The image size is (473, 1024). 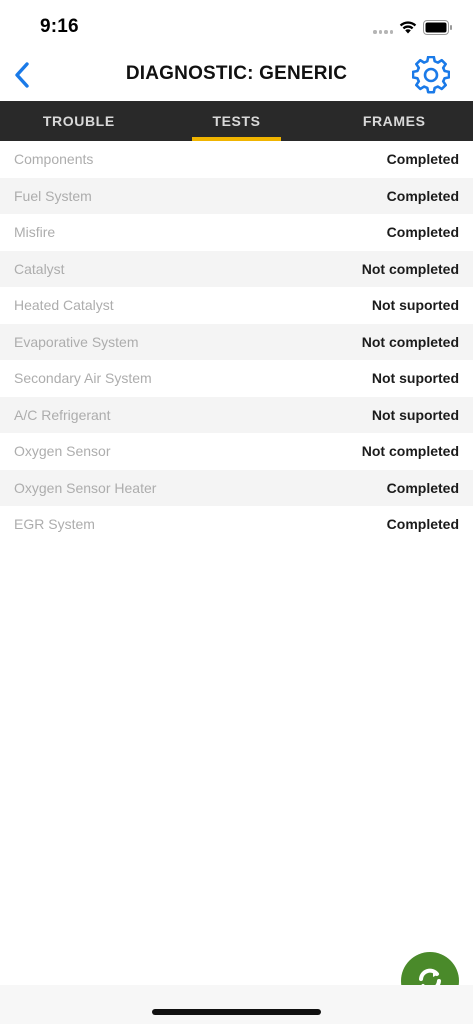 I want to click on page-title: DIAGNOSTIC: GENERIC, so click(x=236, y=73).